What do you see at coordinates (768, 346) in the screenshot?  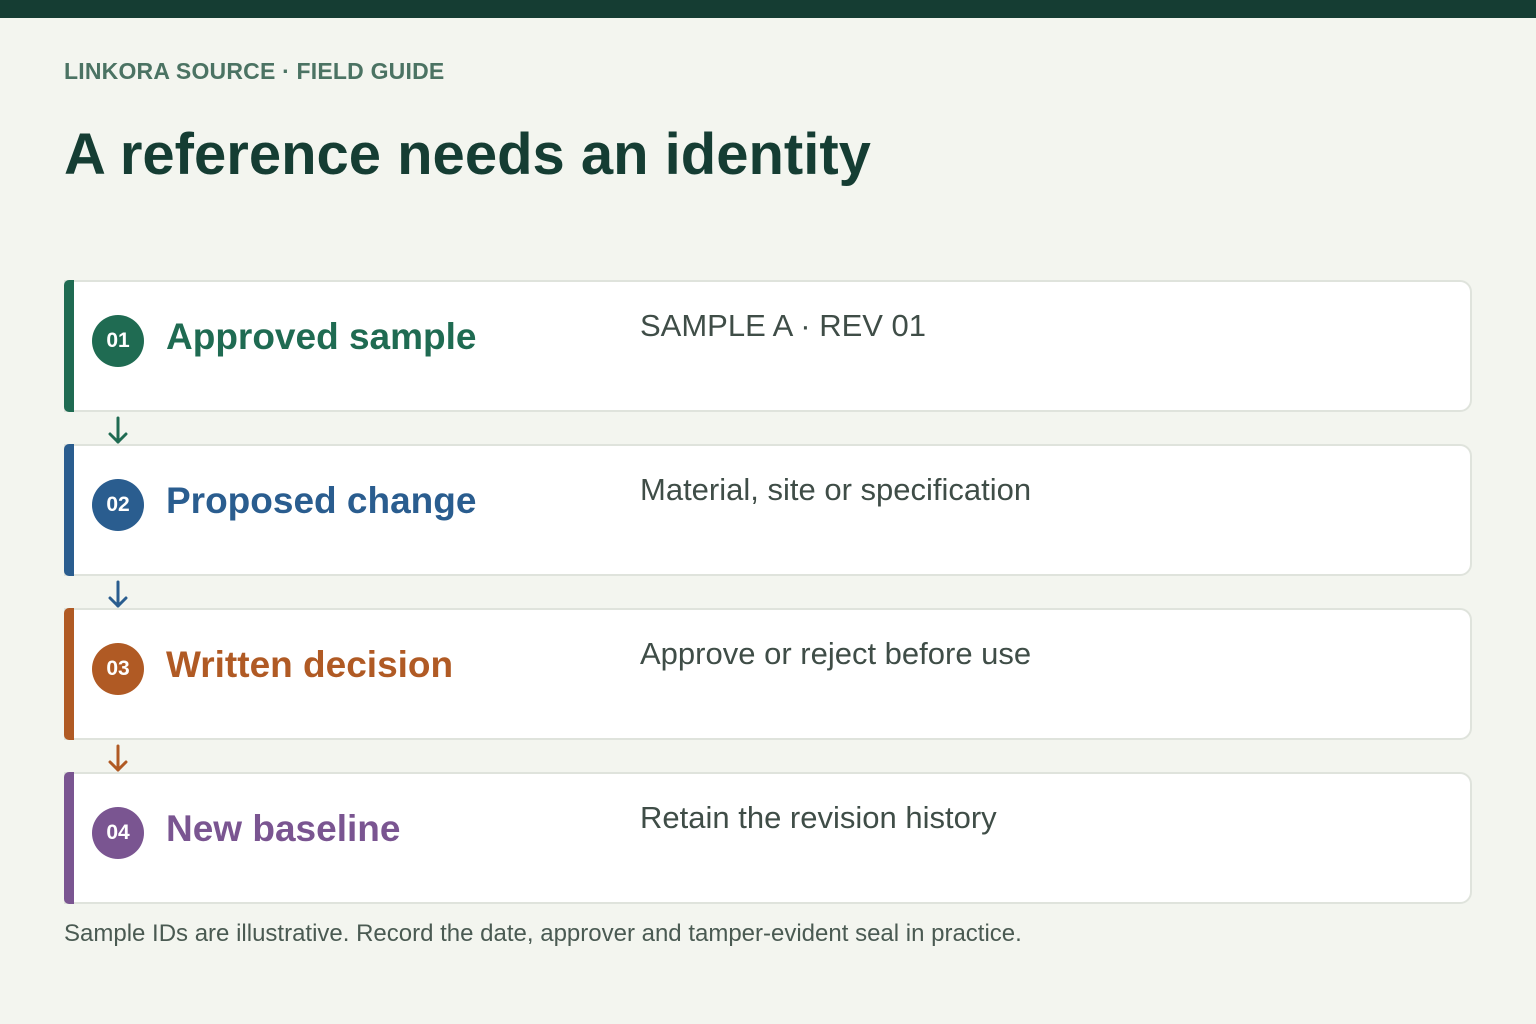 I see `step-card-approved-sample: 01 Approved sample SAMPLE A · REV 01` at bounding box center [768, 346].